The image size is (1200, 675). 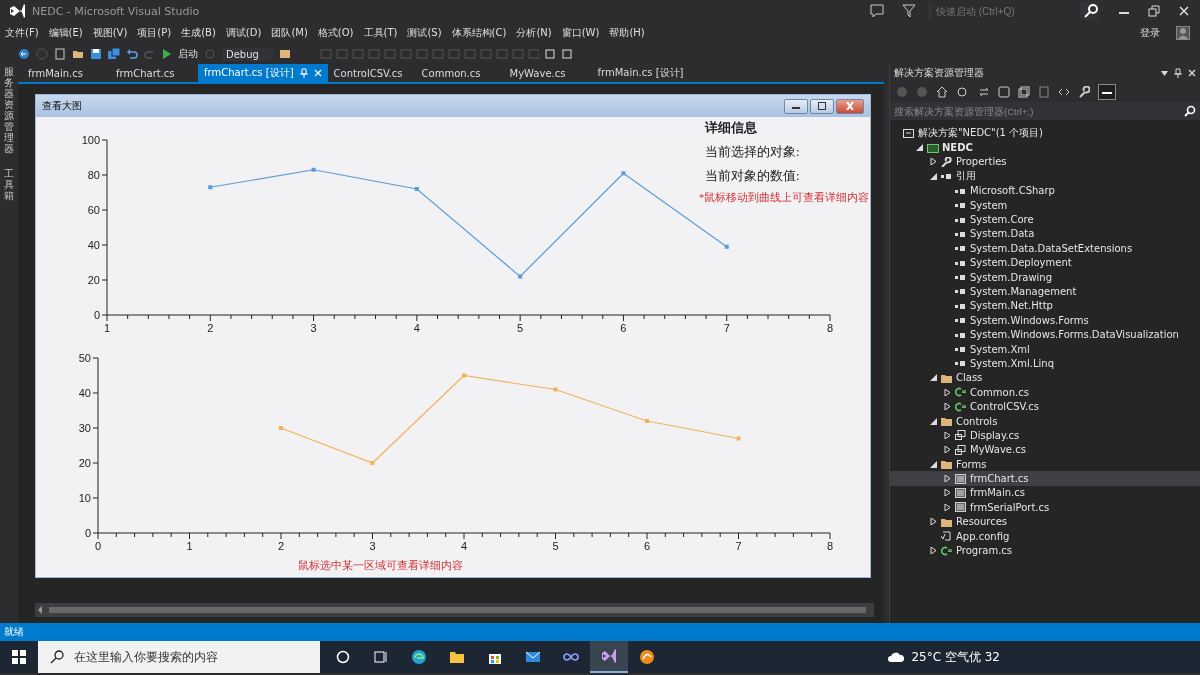 I want to click on tree-item: frmChart.cs, so click(x=1045, y=478).